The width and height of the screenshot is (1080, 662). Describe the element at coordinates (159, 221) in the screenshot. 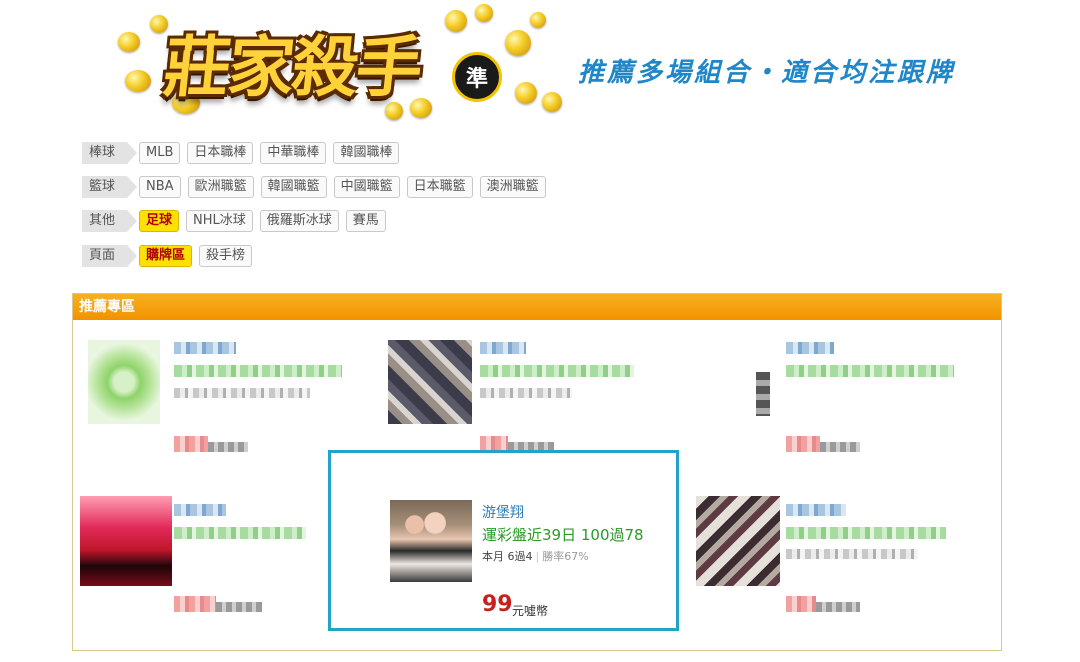

I see `tag-soccer: 足球` at that location.